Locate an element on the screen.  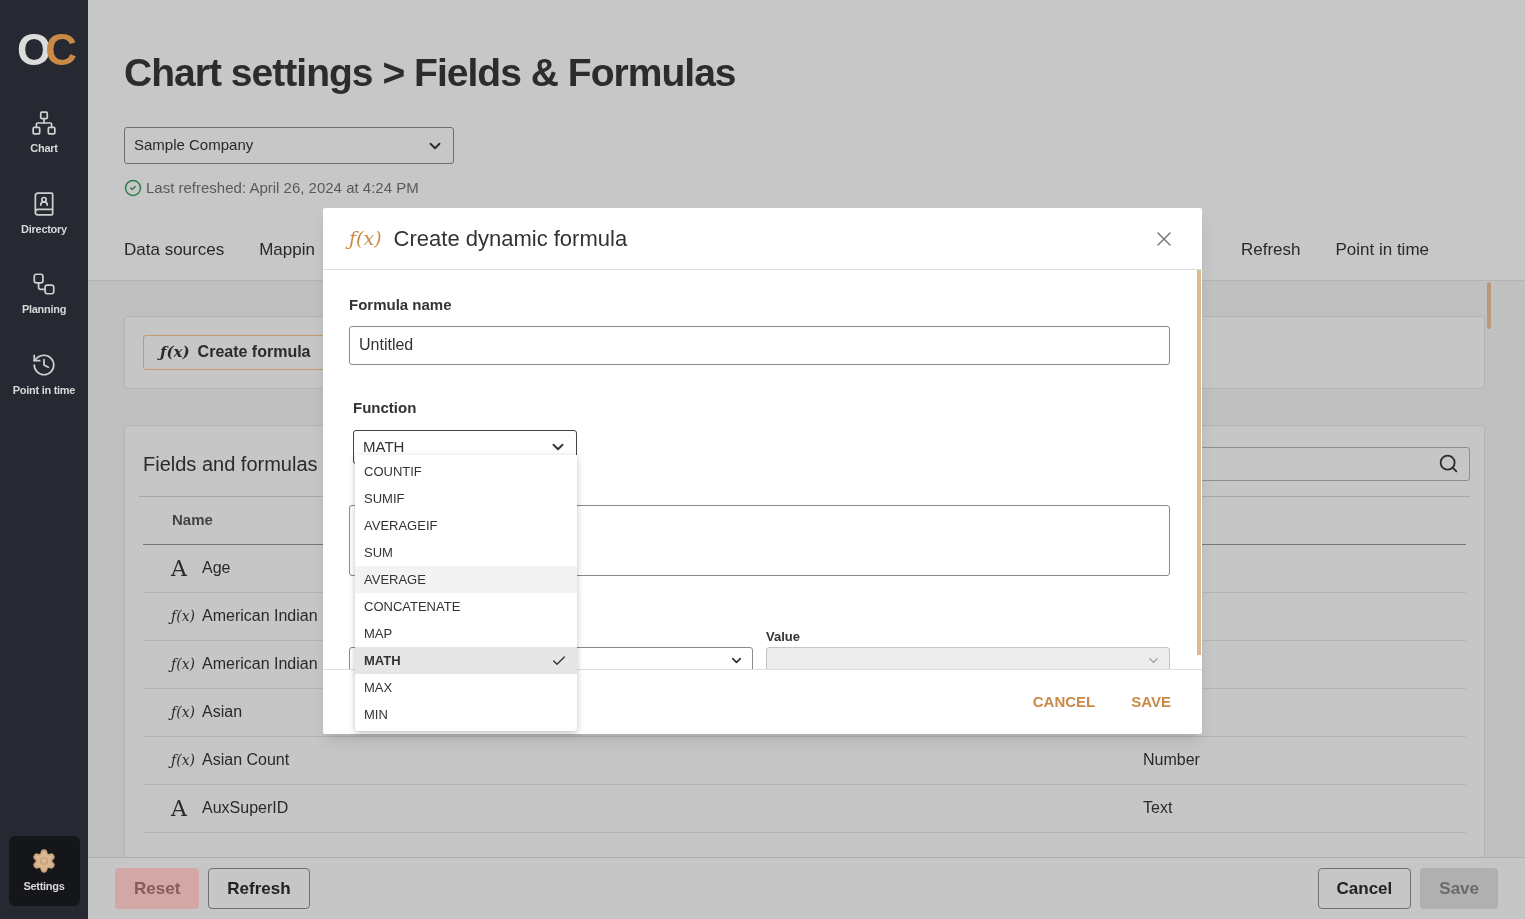
card-title: Fields and formulas is located at coordinates (230, 464).